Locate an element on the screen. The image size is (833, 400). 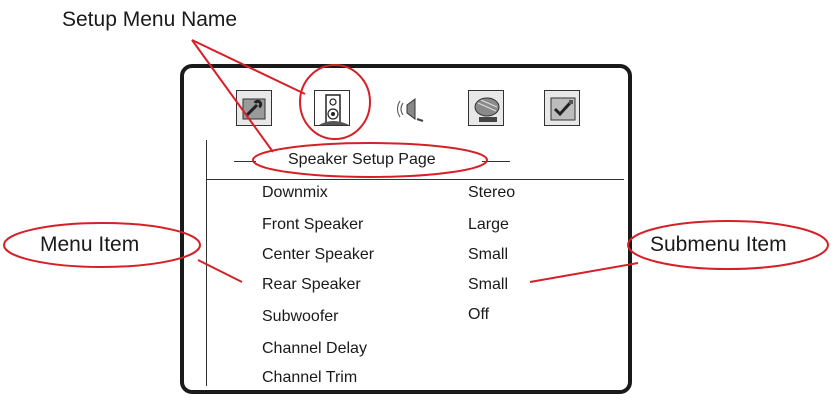
speaker-icon-highlight is located at coordinates (335, 102).